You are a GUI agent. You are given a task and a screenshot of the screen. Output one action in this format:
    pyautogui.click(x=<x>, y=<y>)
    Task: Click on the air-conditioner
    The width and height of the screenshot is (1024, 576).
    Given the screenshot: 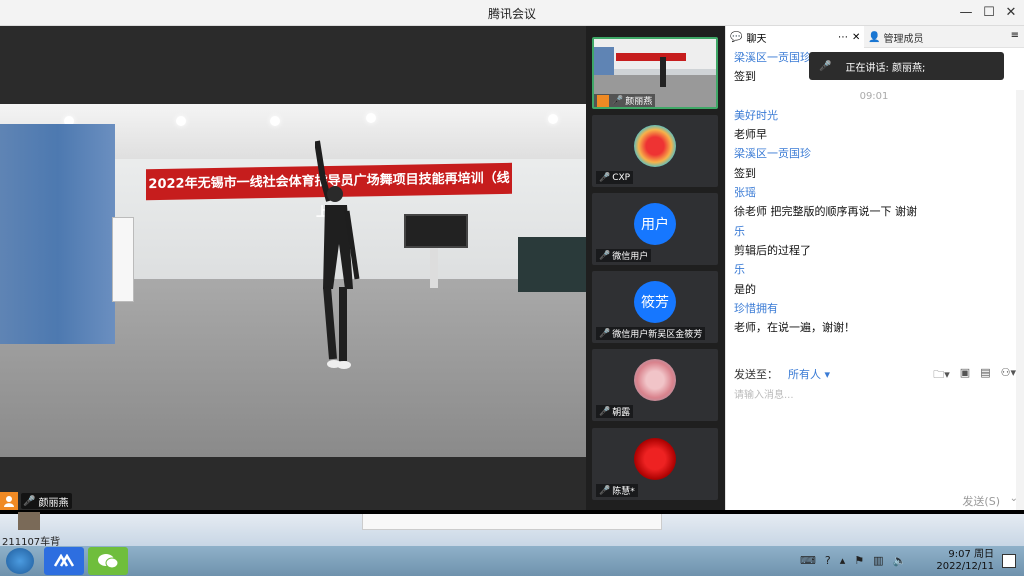 What is the action you would take?
    pyautogui.click(x=123, y=259)
    